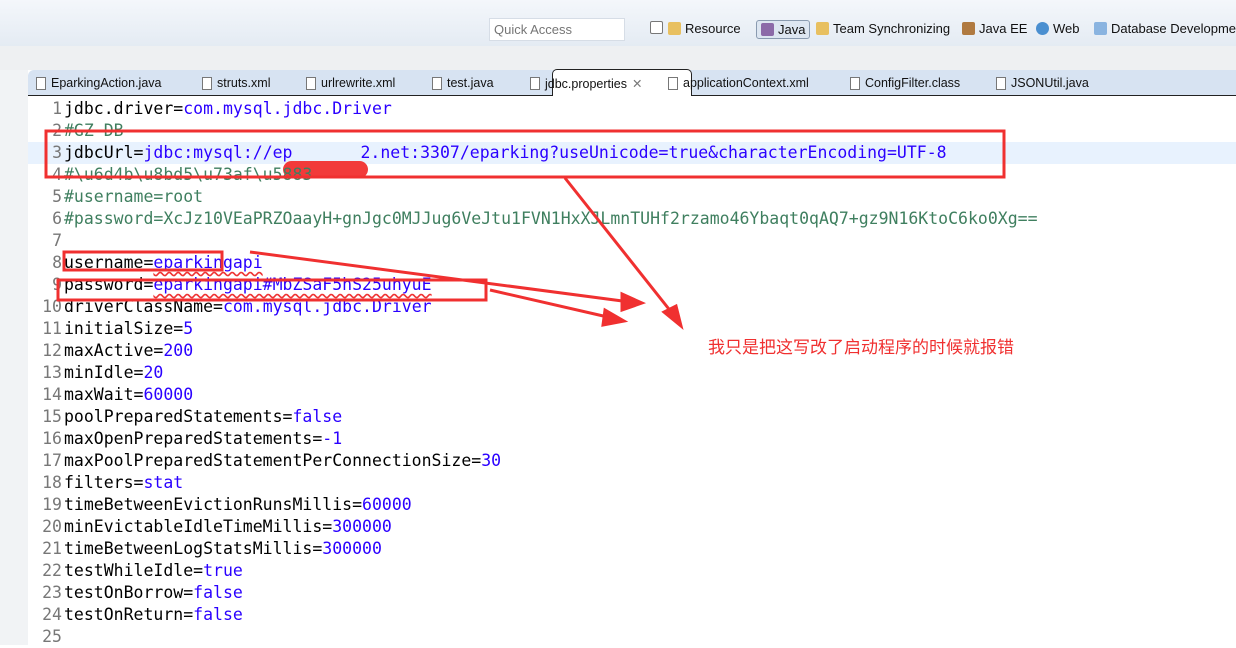  What do you see at coordinates (163, 482) in the screenshot?
I see `property-value: stat` at bounding box center [163, 482].